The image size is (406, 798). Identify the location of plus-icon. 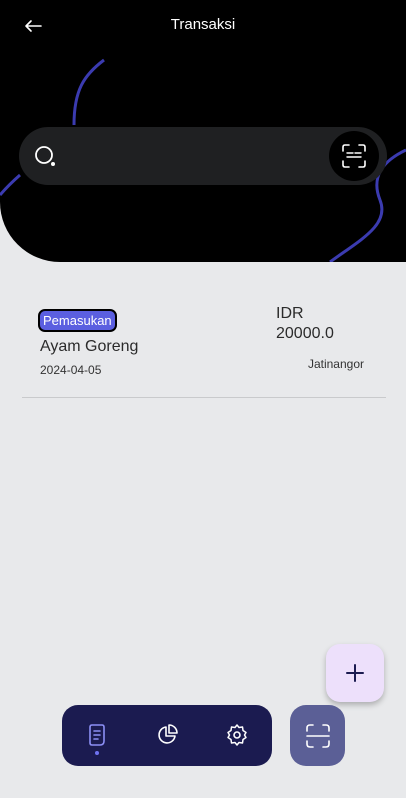
(355, 673).